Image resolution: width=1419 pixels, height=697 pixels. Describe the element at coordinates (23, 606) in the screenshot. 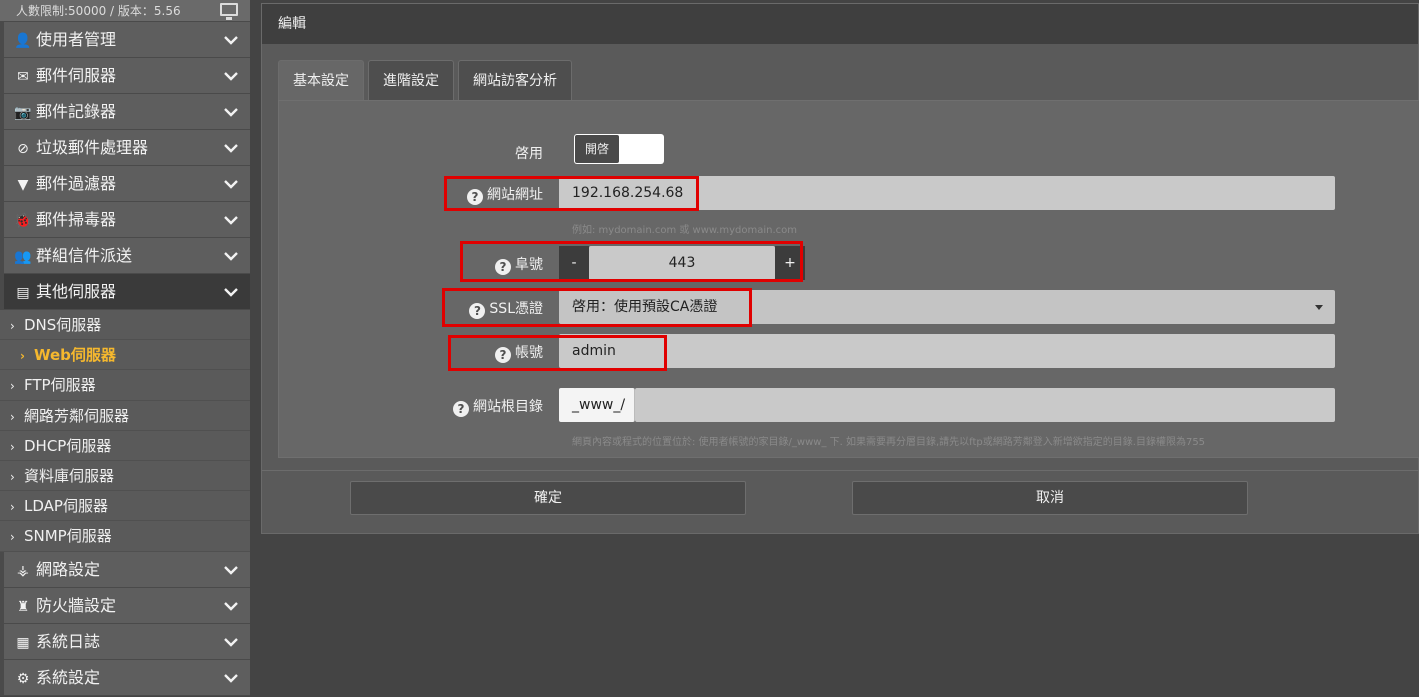

I see `castle-icon: ♜` at that location.